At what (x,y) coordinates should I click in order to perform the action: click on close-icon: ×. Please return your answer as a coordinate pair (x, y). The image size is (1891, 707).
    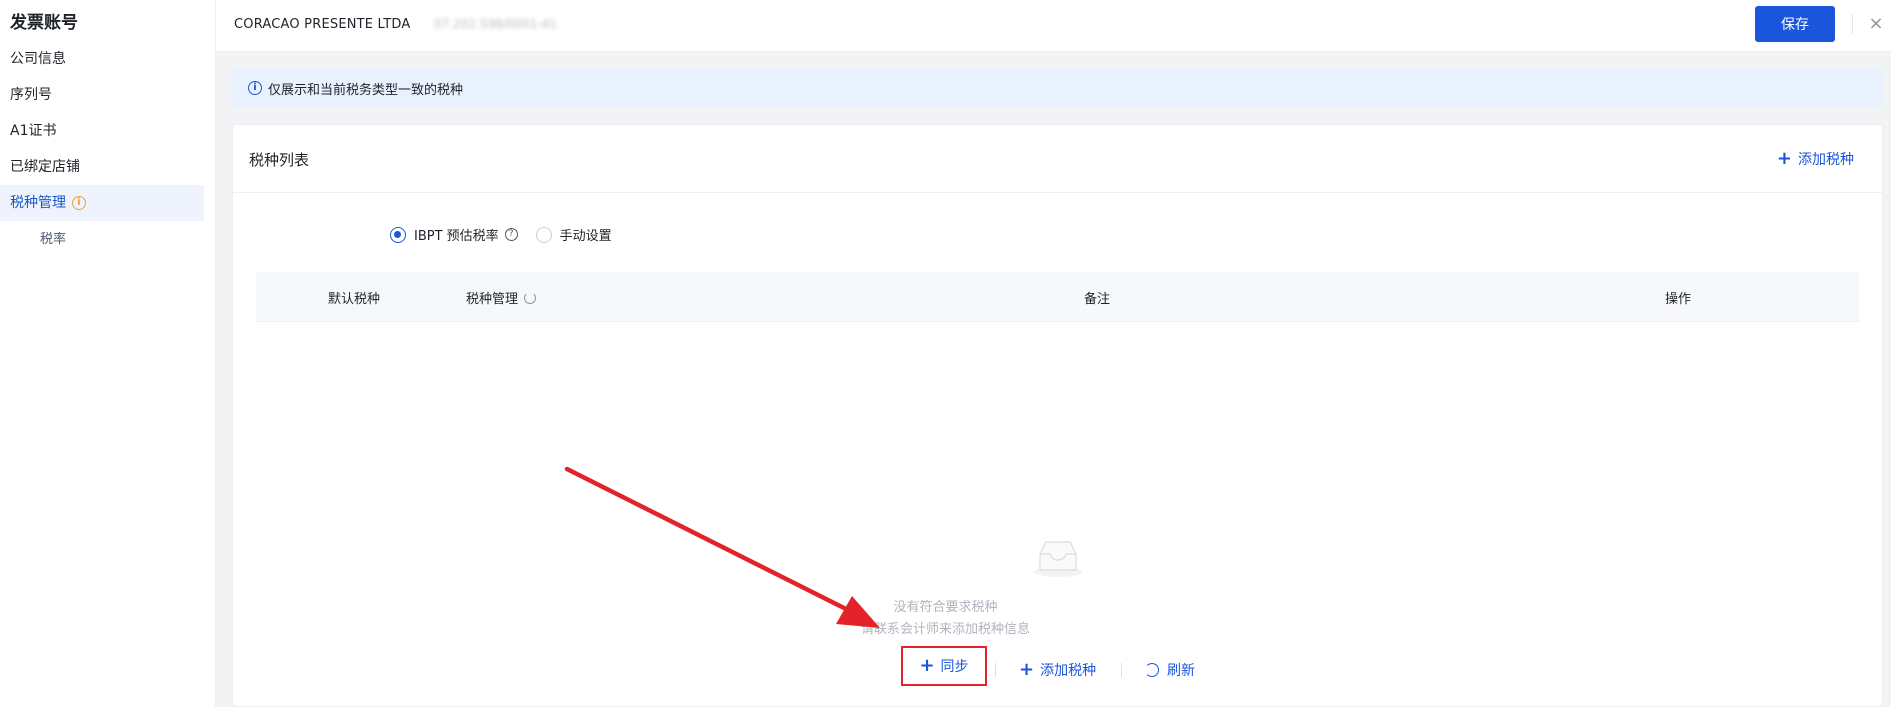
    Looking at the image, I should click on (1876, 24).